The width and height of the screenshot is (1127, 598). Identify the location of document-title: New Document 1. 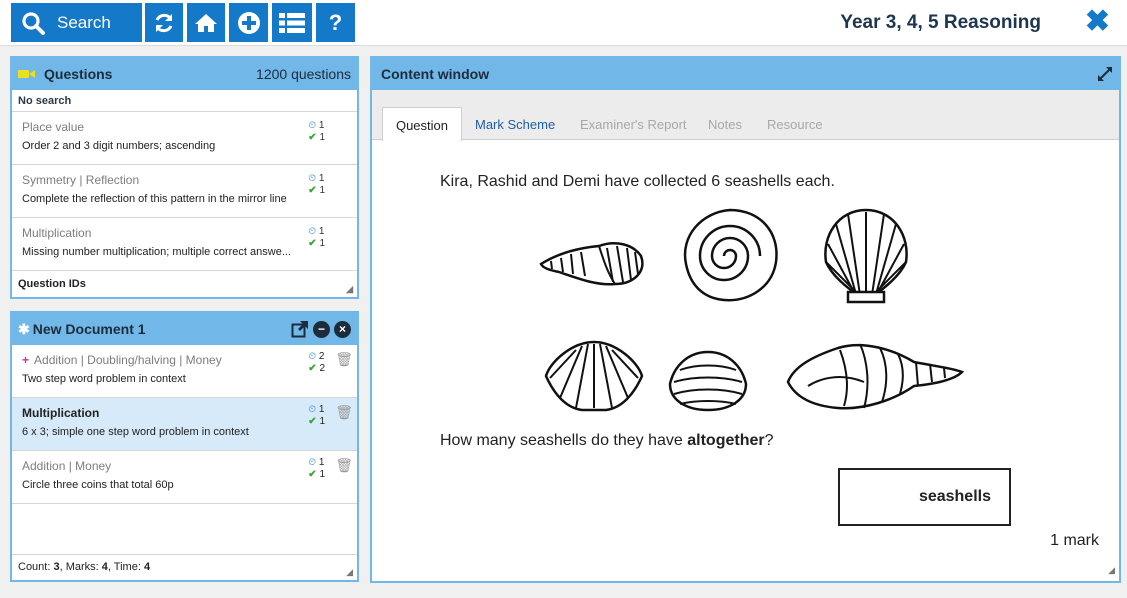
(89, 329).